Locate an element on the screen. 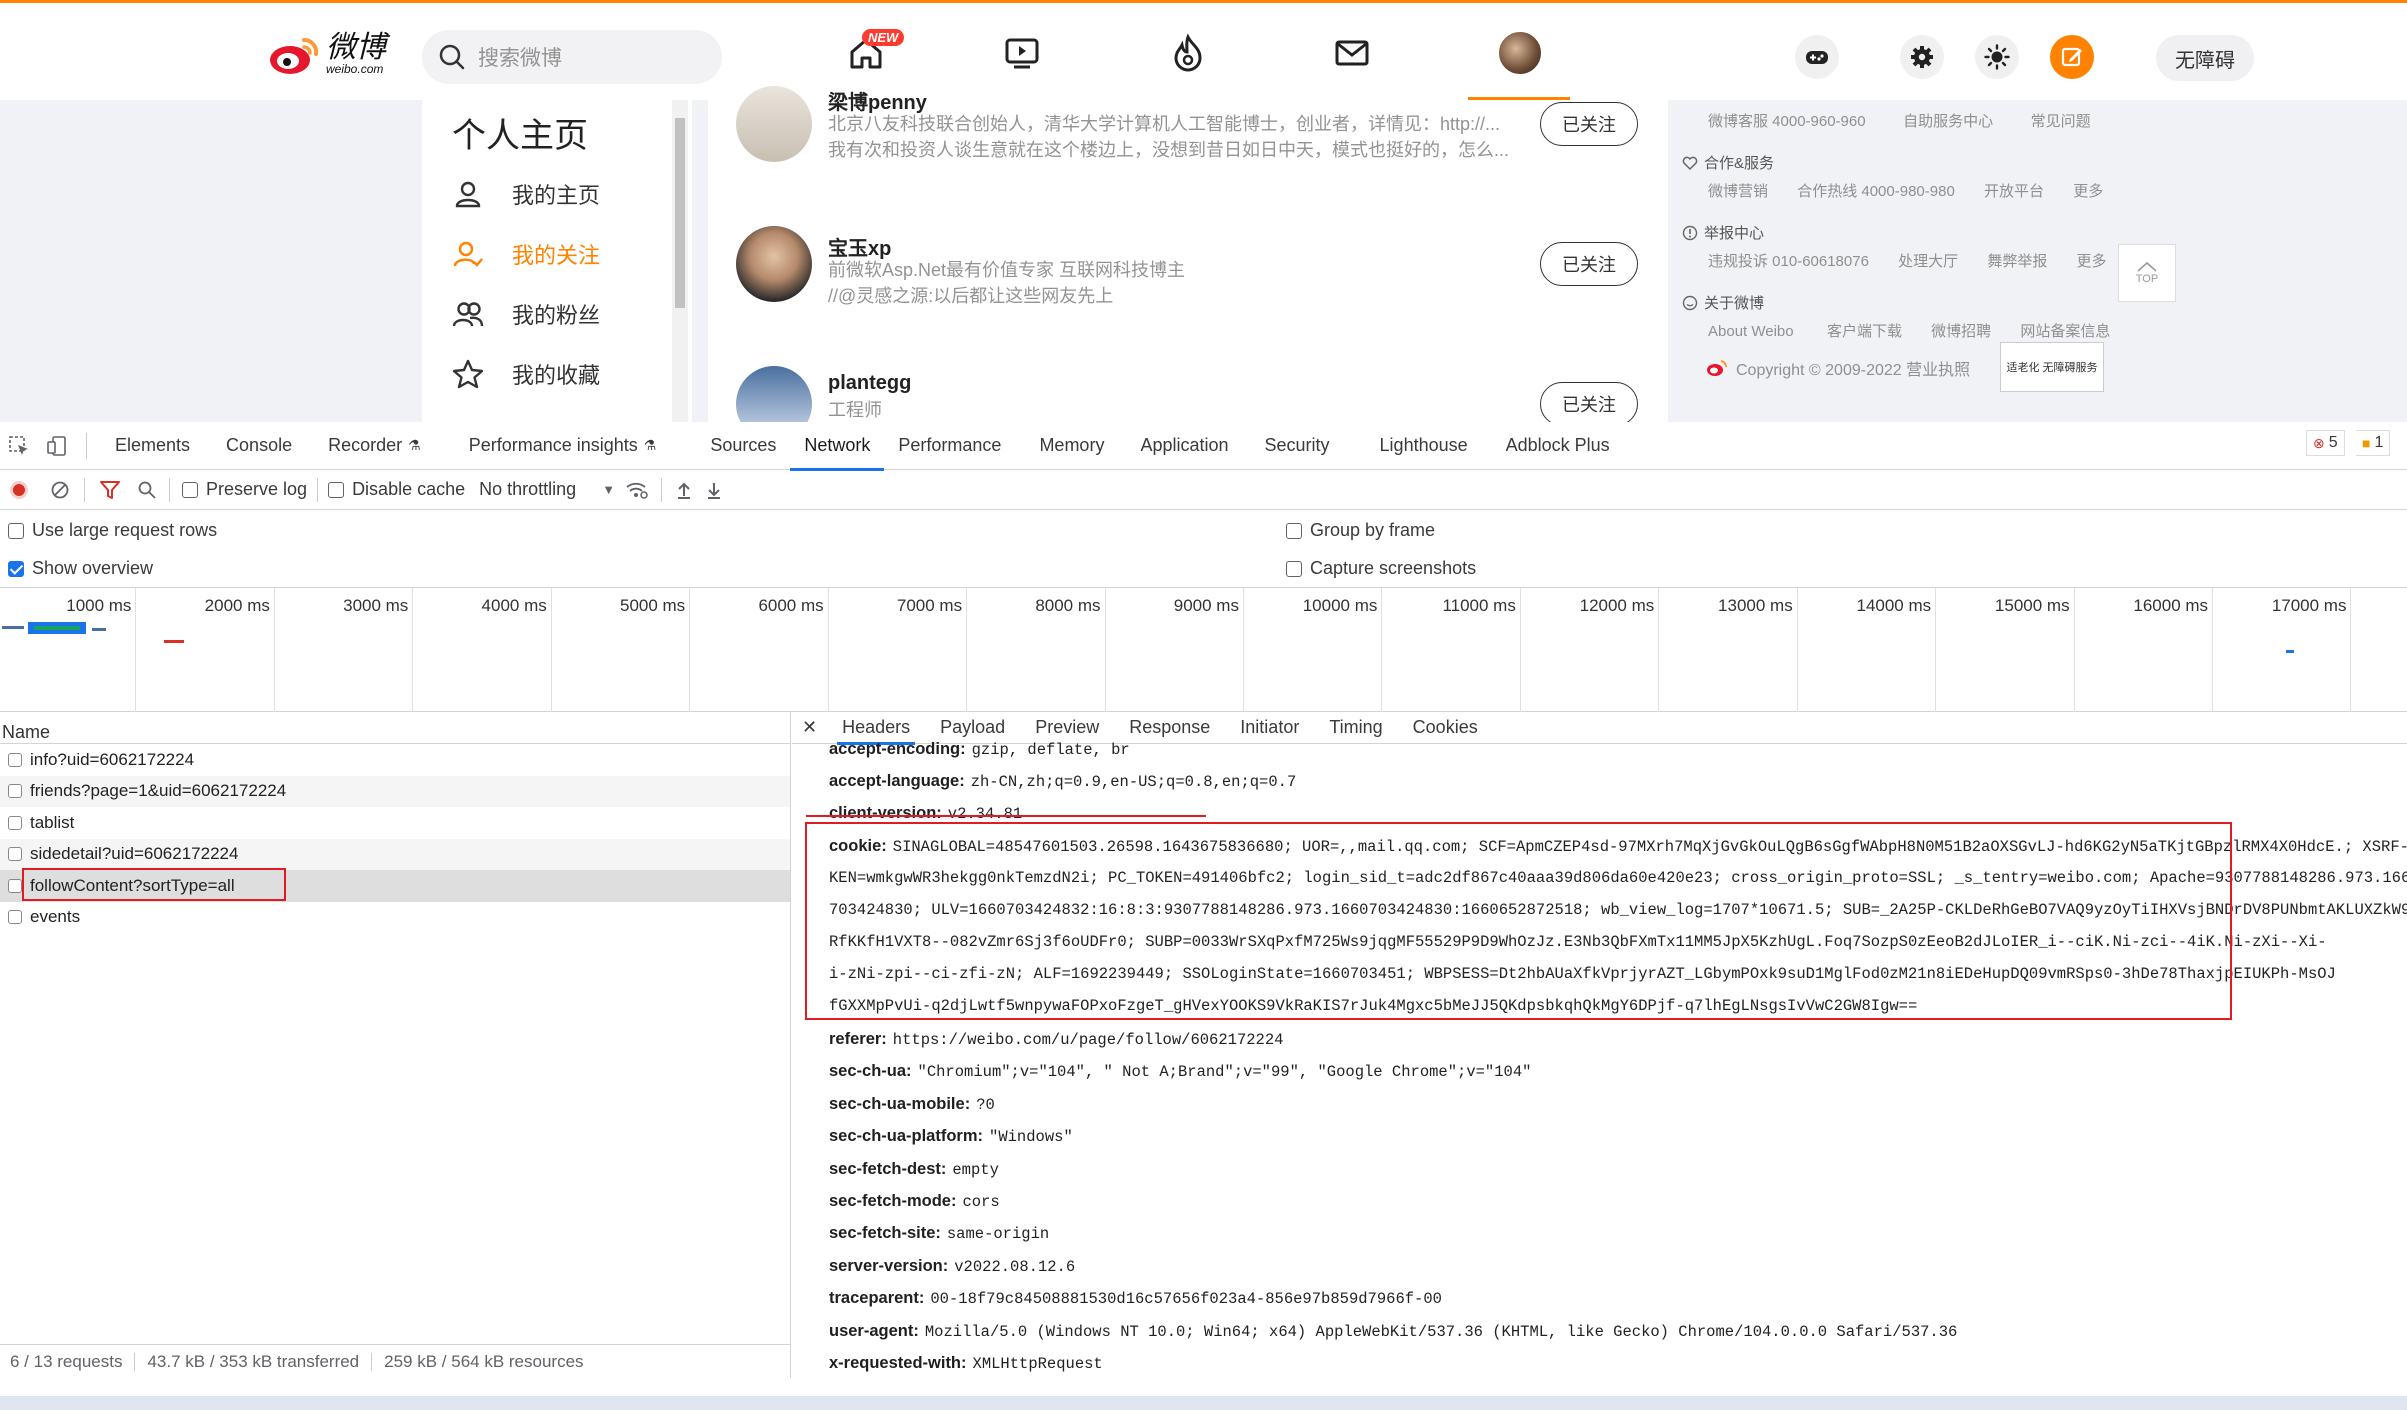  service-hotline: 微博客服 4000-960-960 is located at coordinates (1787, 121).